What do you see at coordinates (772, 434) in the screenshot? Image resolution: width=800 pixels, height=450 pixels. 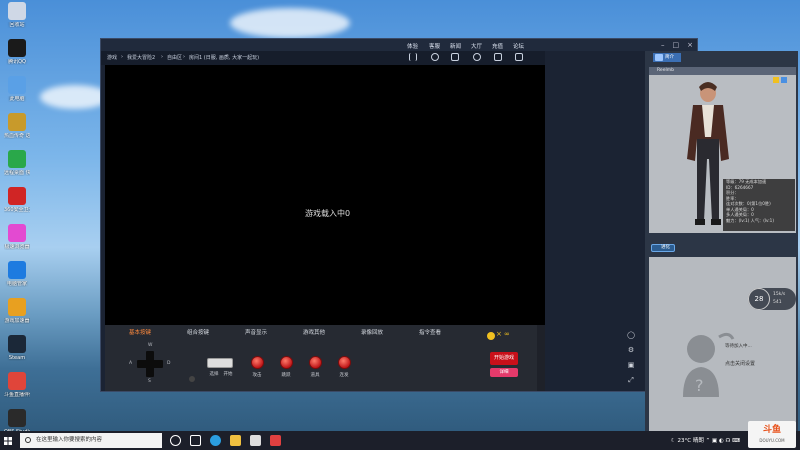 I see `douyu-watermark: 斗鱼 DOUYU.COM` at bounding box center [772, 434].